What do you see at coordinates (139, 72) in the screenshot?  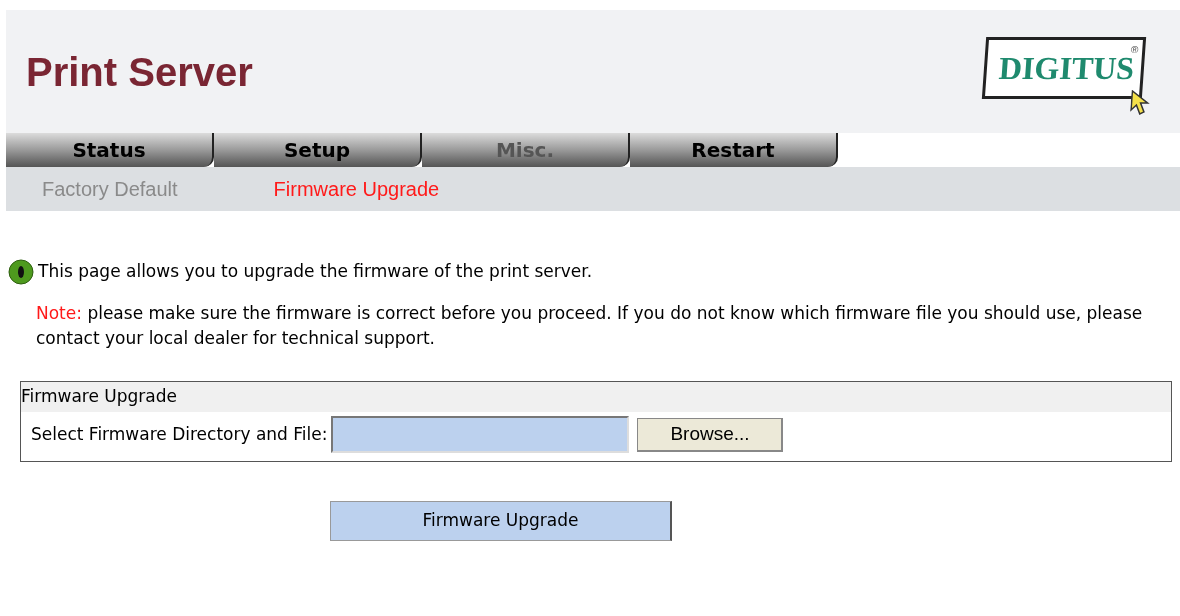 I see `page-title: Print Server` at bounding box center [139, 72].